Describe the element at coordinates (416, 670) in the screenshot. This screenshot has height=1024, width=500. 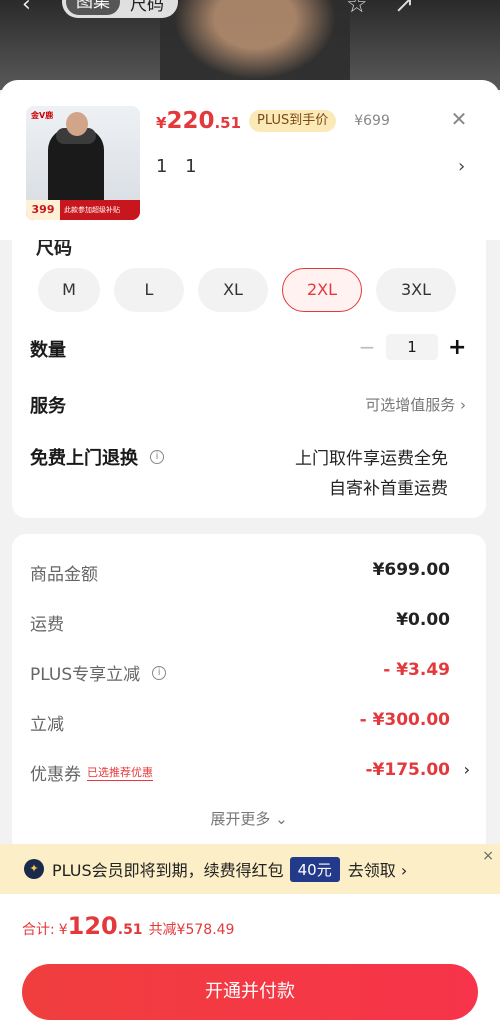
I see `summary-value: - ¥3.49` at that location.